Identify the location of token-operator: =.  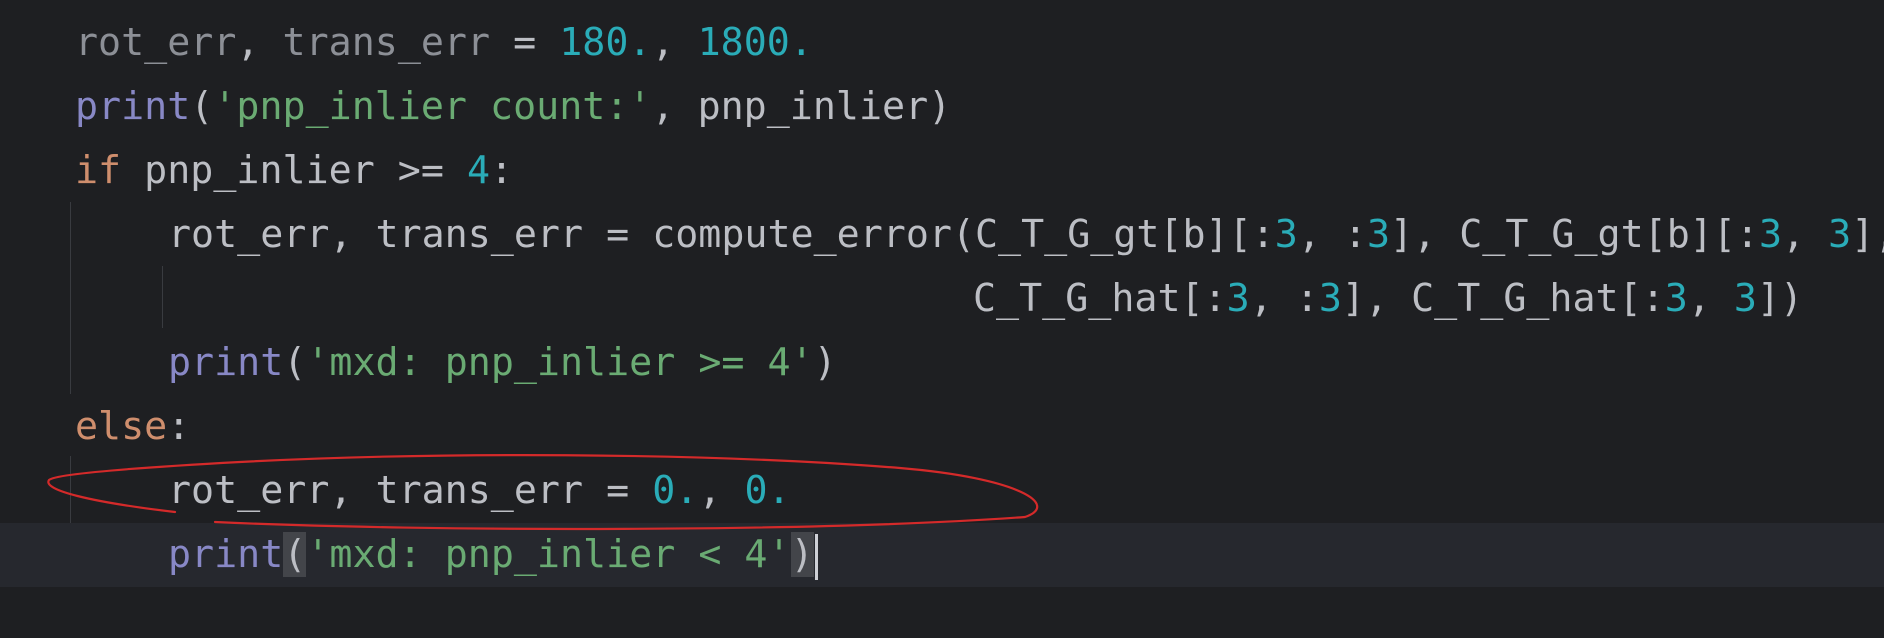
(525, 42).